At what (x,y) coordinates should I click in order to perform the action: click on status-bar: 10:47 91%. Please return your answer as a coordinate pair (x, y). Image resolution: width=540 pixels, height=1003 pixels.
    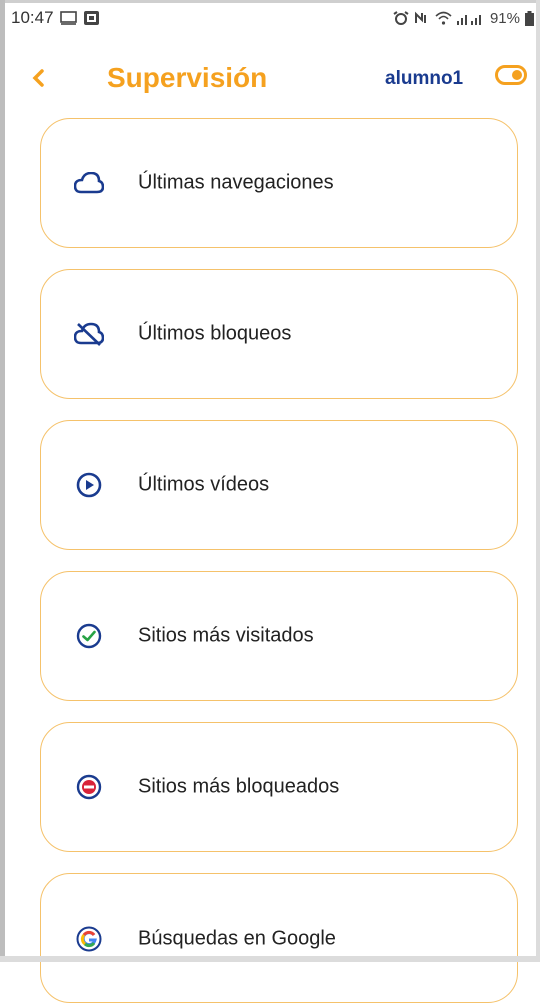
    Looking at the image, I should click on (270, 18).